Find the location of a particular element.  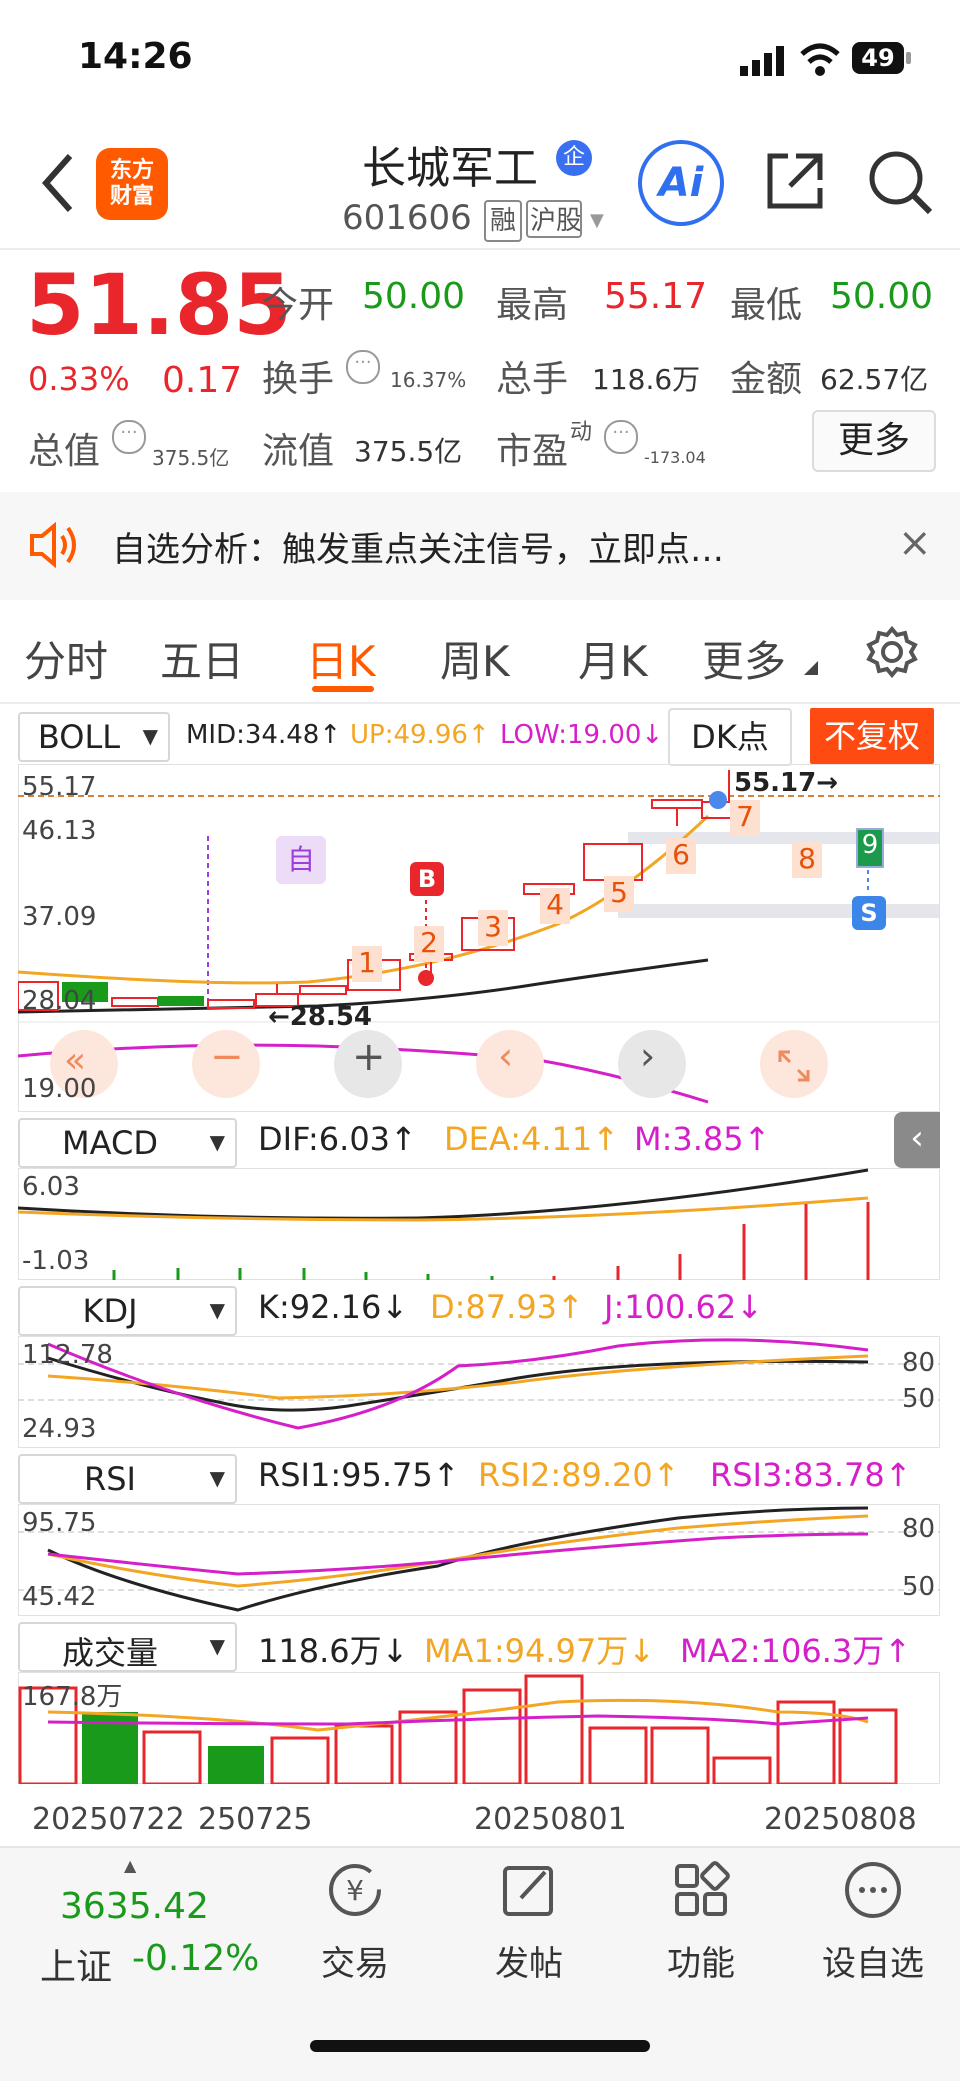

fullscreen-icon is located at coordinates (794, 1066).